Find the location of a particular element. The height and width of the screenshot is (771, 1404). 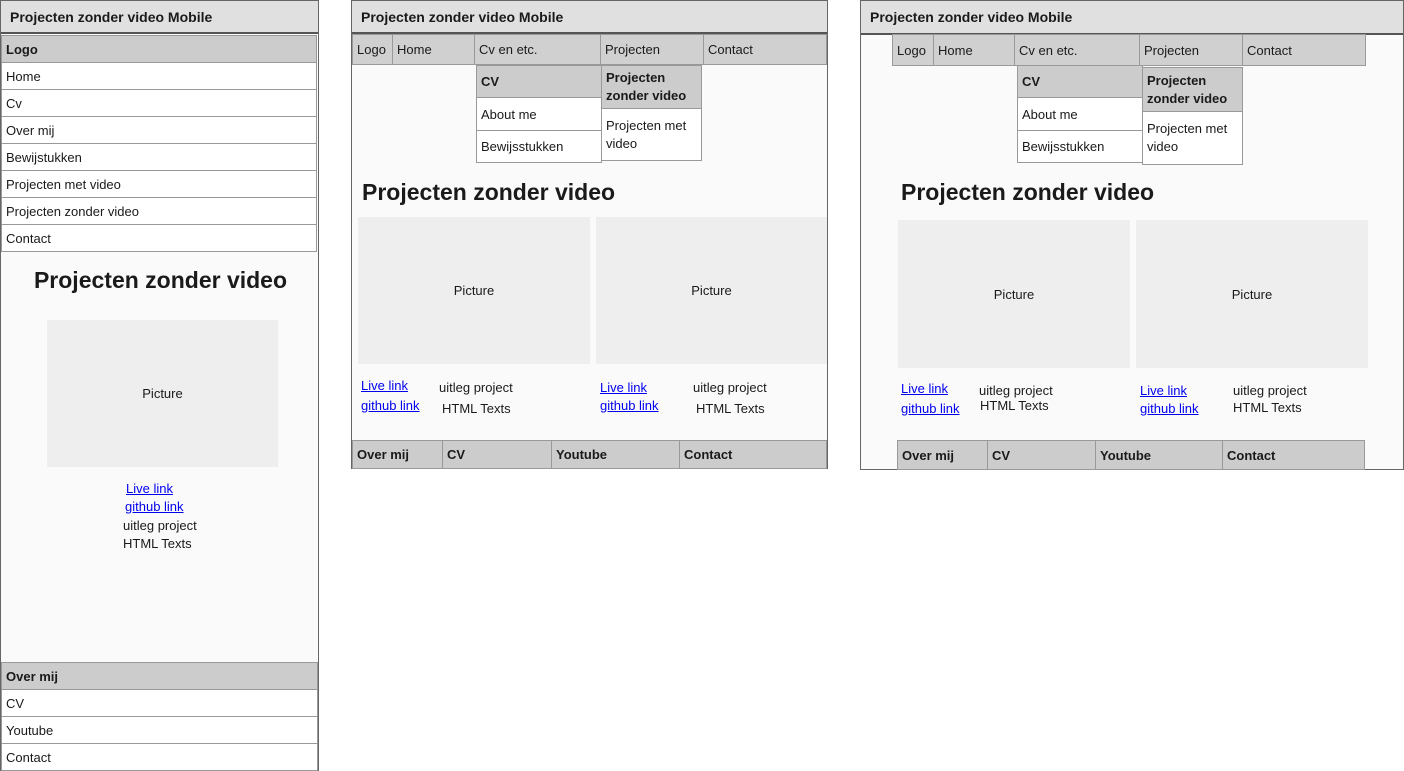

mobile-github-link: github link is located at coordinates (154, 506).